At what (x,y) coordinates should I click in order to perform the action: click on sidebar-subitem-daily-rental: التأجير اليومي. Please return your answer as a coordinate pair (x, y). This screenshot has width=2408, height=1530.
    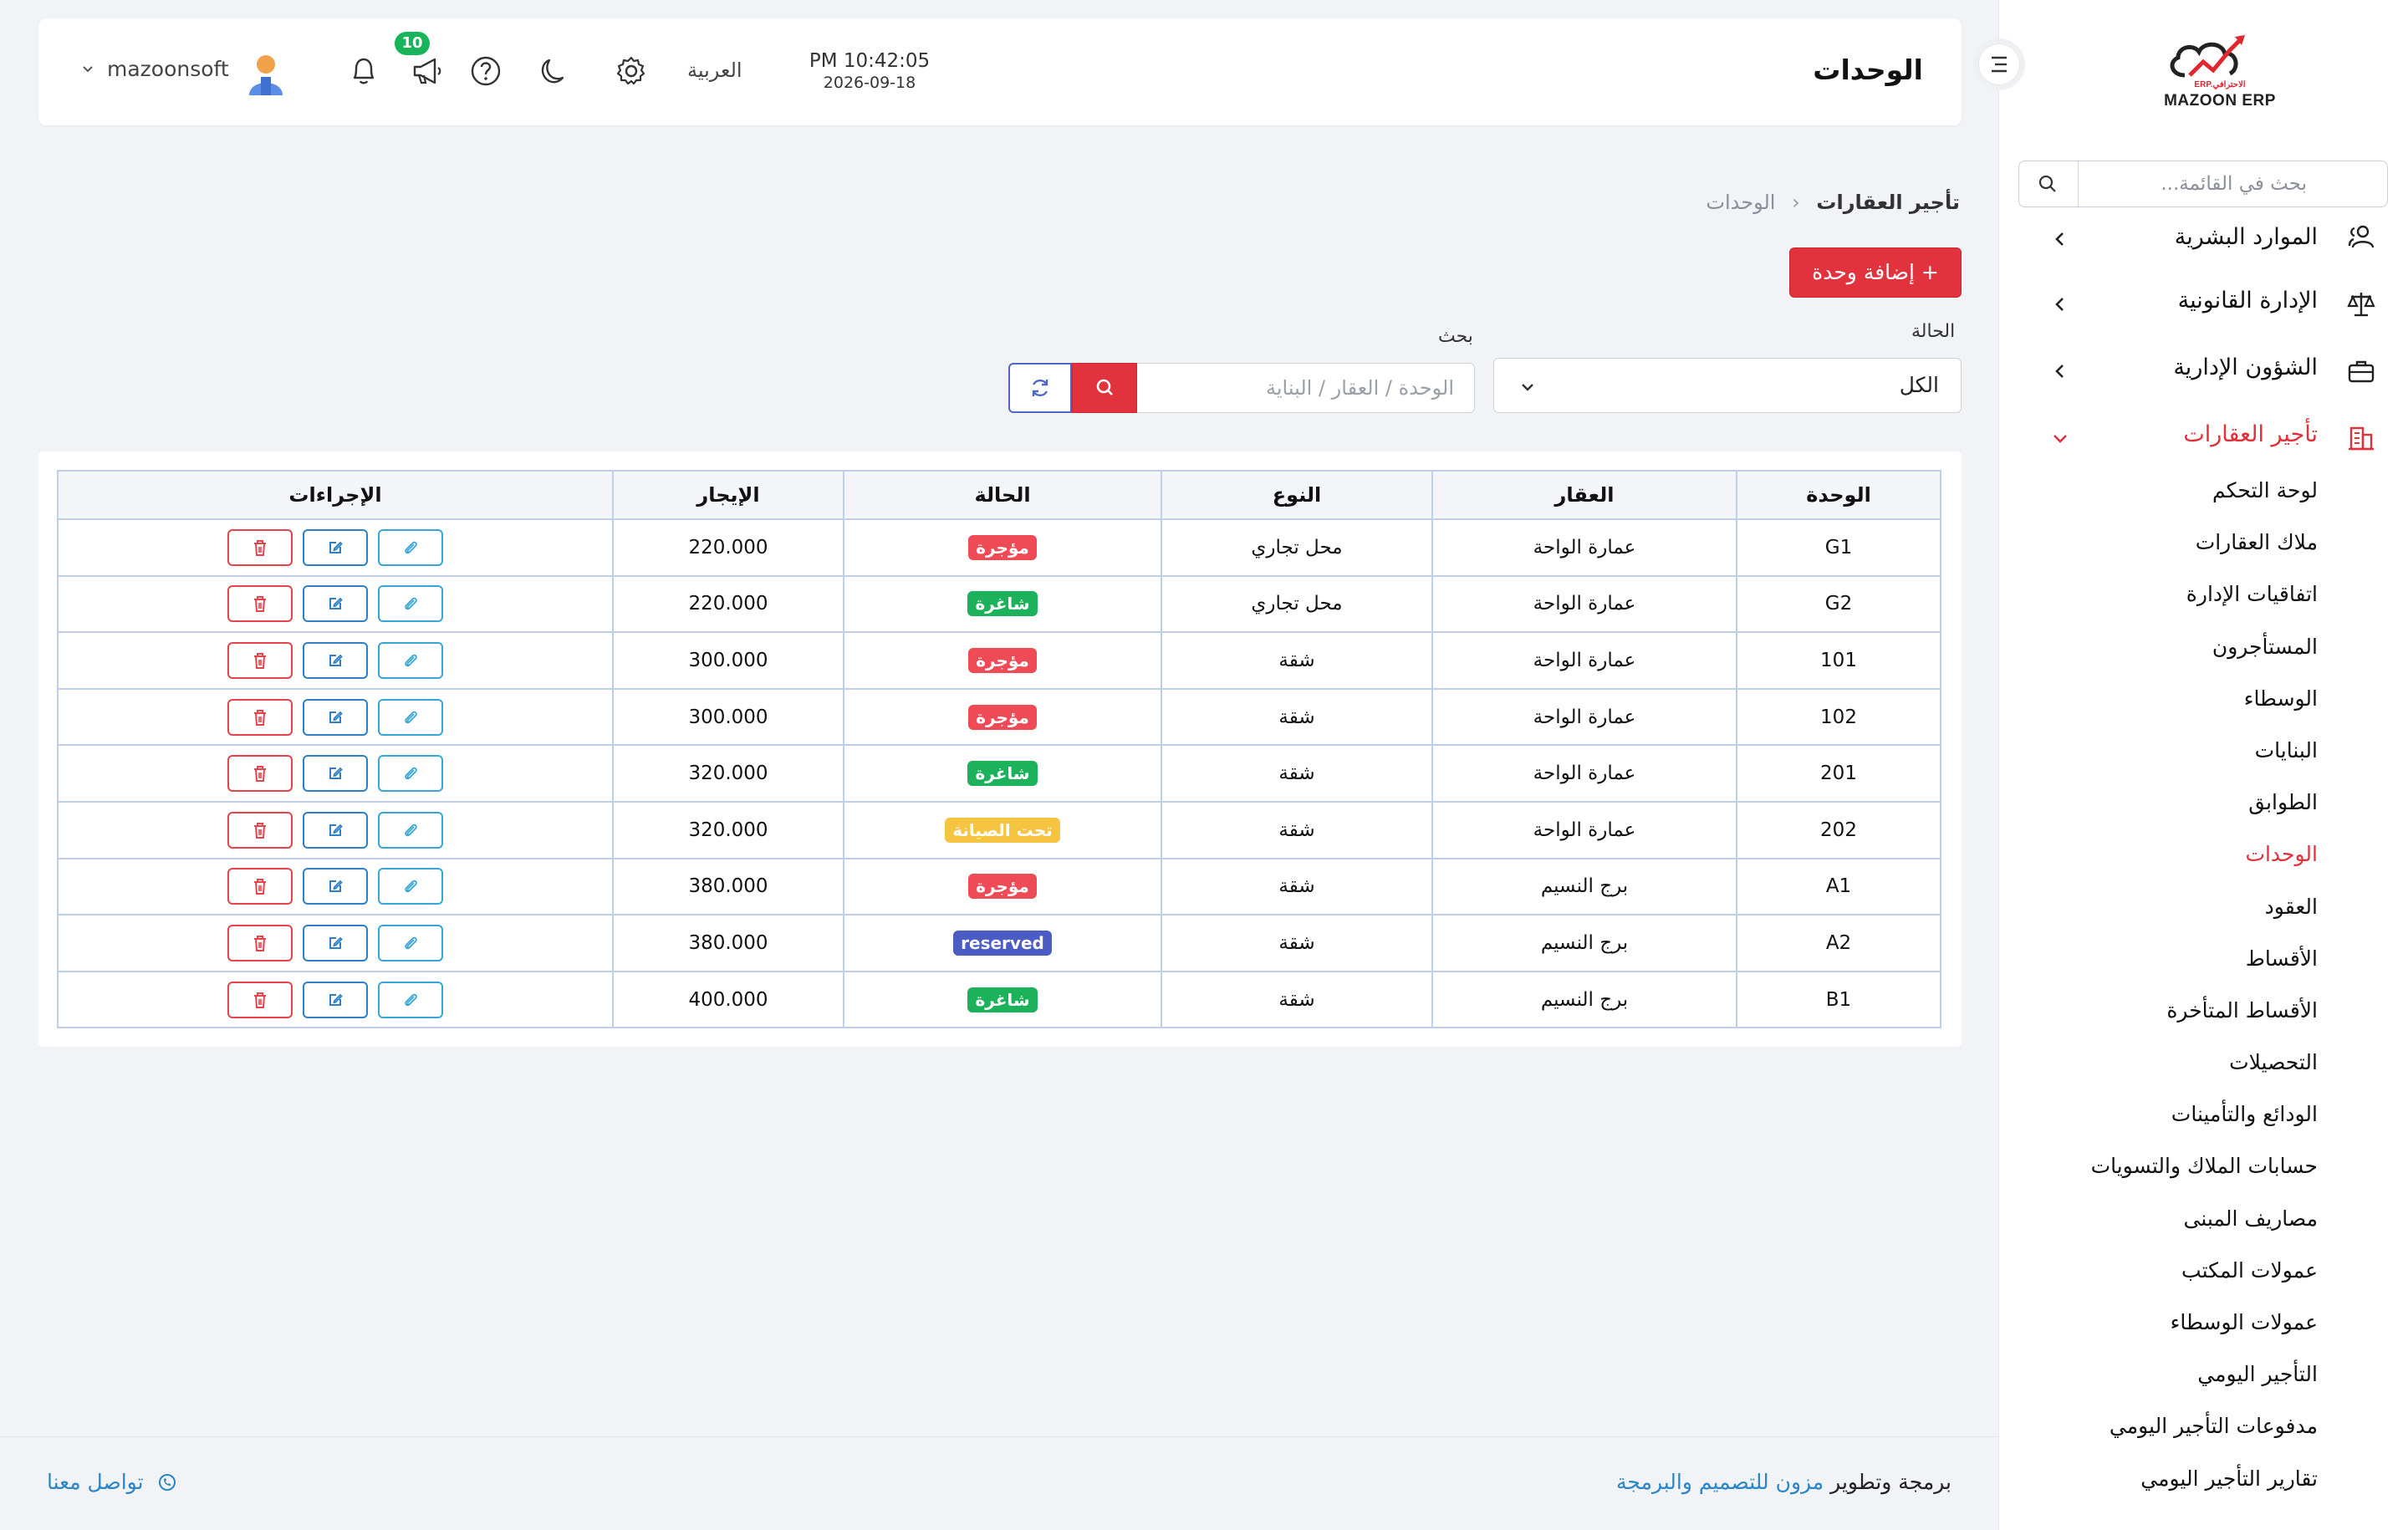
    Looking at the image, I should click on (2203, 1378).